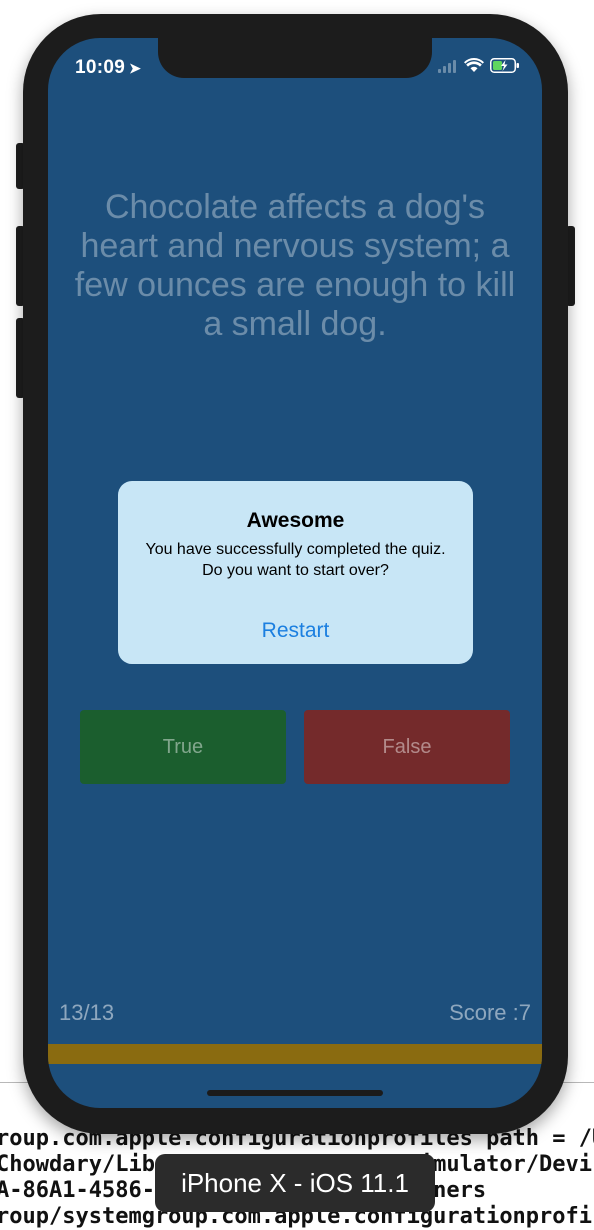 The image size is (594, 1230). Describe the element at coordinates (295, 58) in the screenshot. I see `notch` at that location.